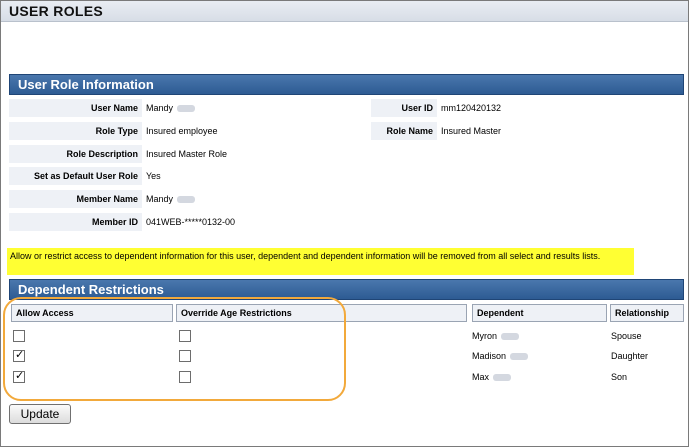  Describe the element at coordinates (75, 176) in the screenshot. I see `default-user-role-label: Set as Default User Role` at that location.